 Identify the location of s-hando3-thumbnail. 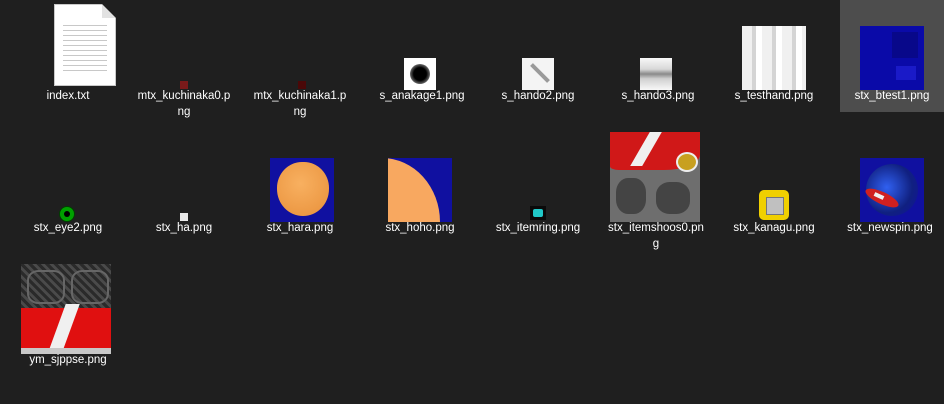
(658, 45).